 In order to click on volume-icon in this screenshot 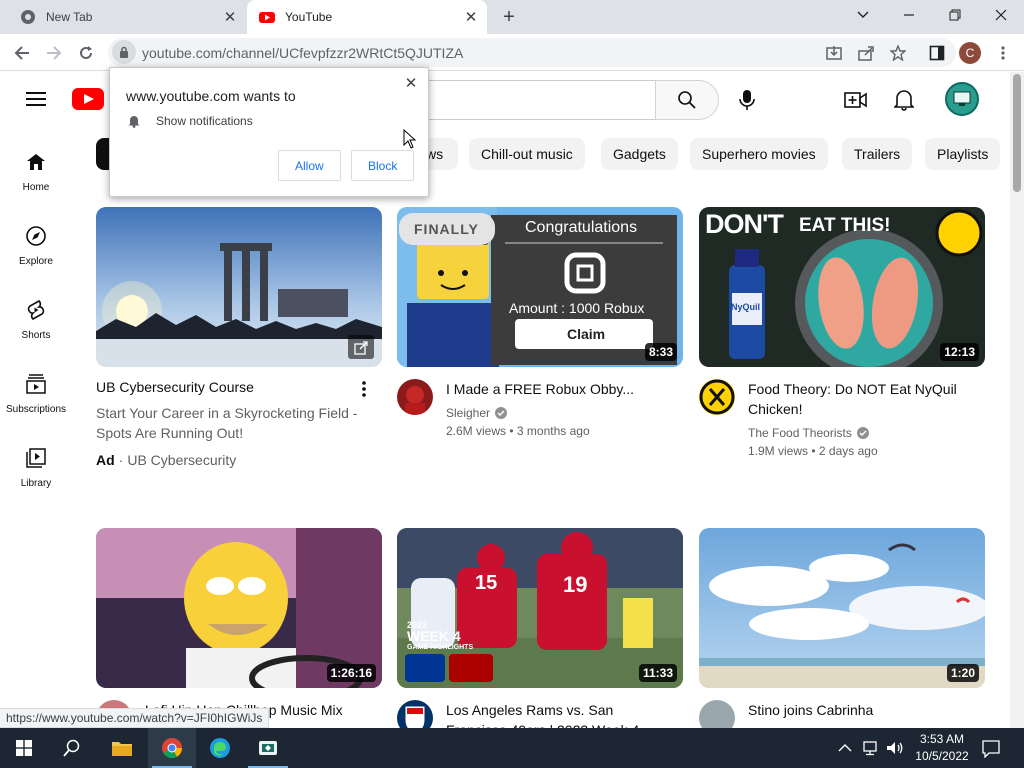, I will do `click(895, 748)`.